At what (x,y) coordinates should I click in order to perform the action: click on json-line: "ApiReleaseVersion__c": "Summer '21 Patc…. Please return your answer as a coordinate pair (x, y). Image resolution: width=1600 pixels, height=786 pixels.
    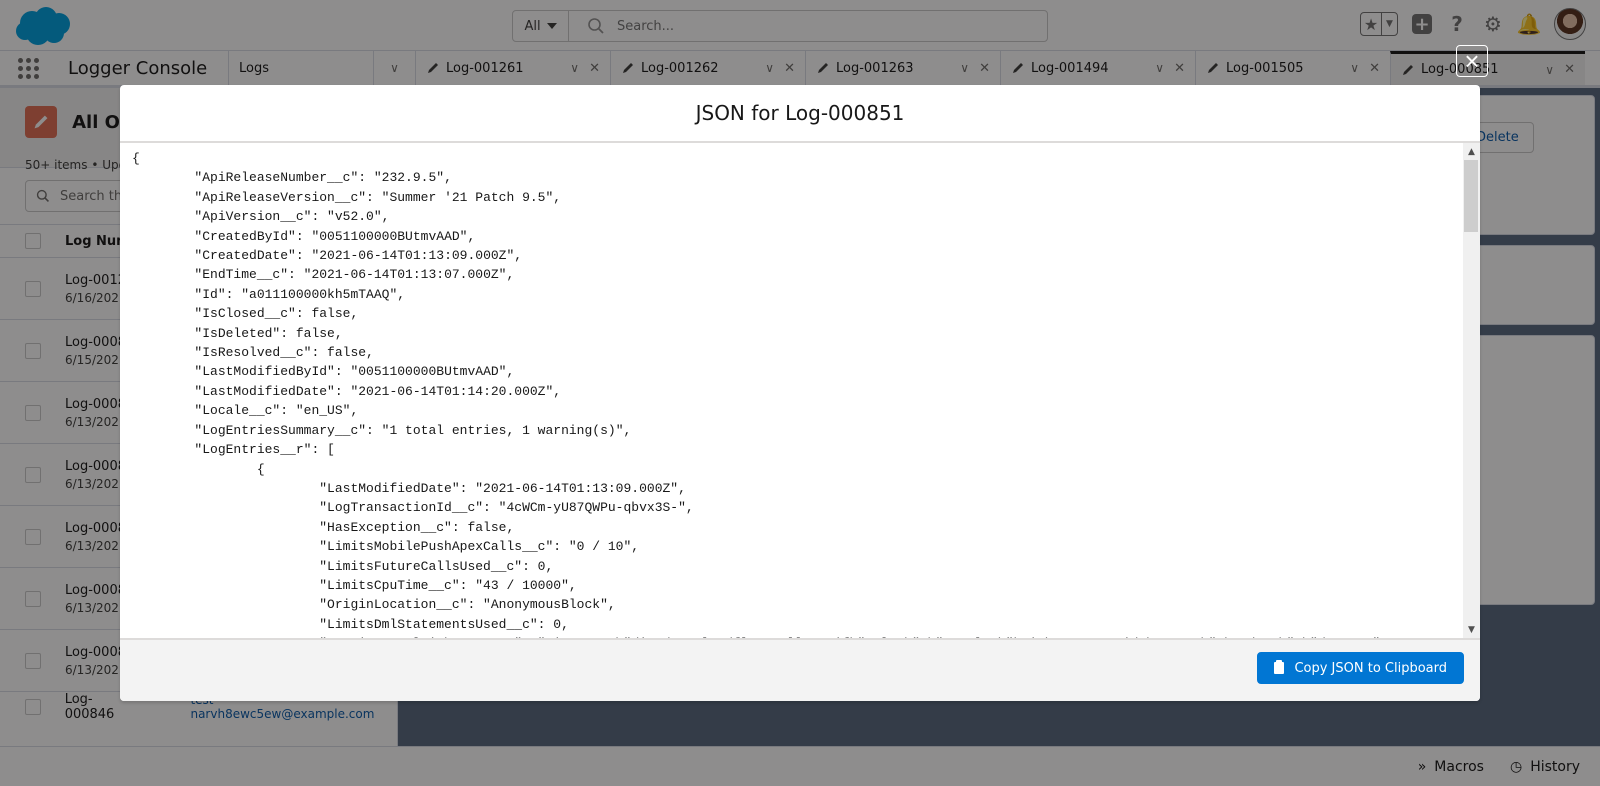
    Looking at the image, I should click on (347, 197).